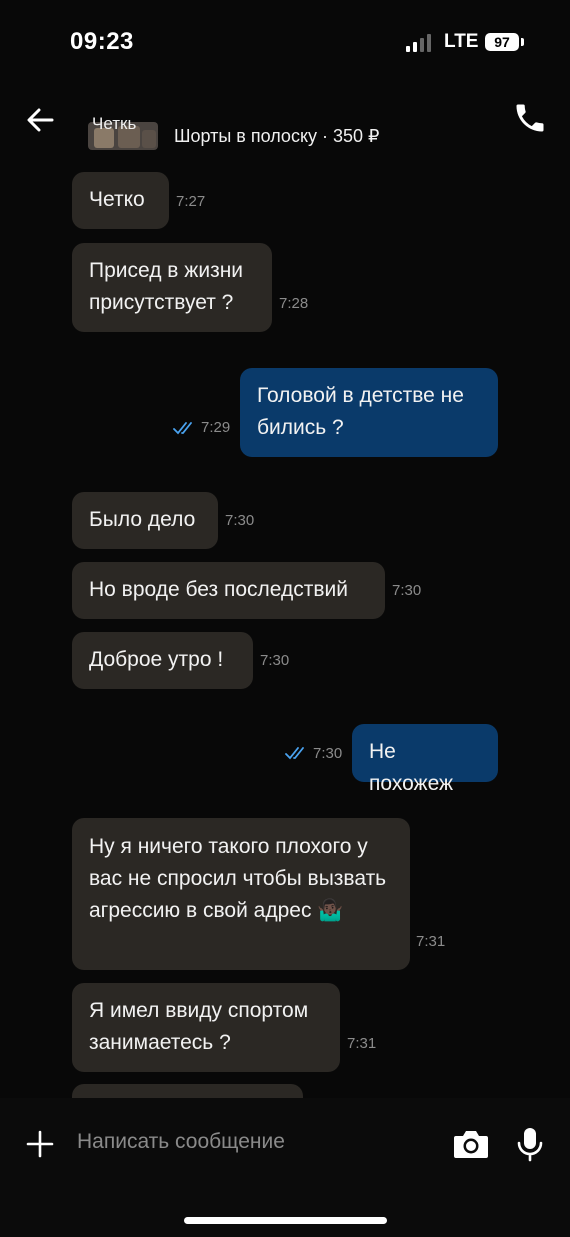 The image size is (570, 1237). I want to click on message-time: 7:28, so click(294, 303).